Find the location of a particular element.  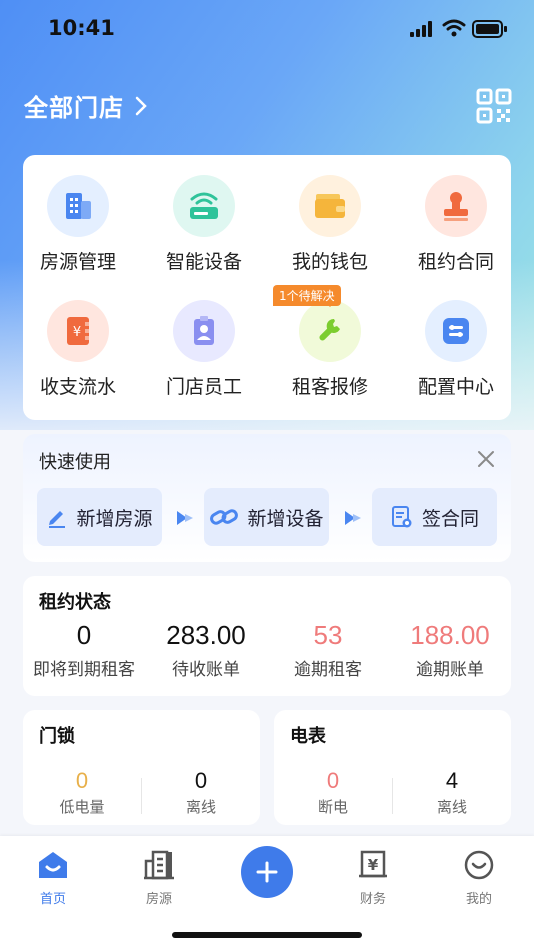

quick-use-card: 快速使用 新增房源 新增设备 签合同 is located at coordinates (267, 498).